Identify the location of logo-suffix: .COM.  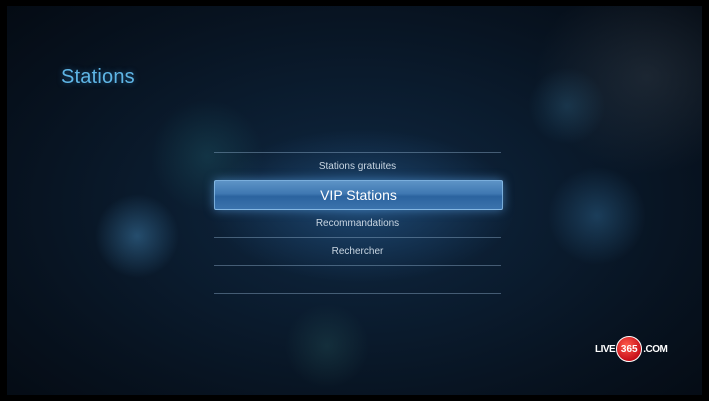
(655, 349).